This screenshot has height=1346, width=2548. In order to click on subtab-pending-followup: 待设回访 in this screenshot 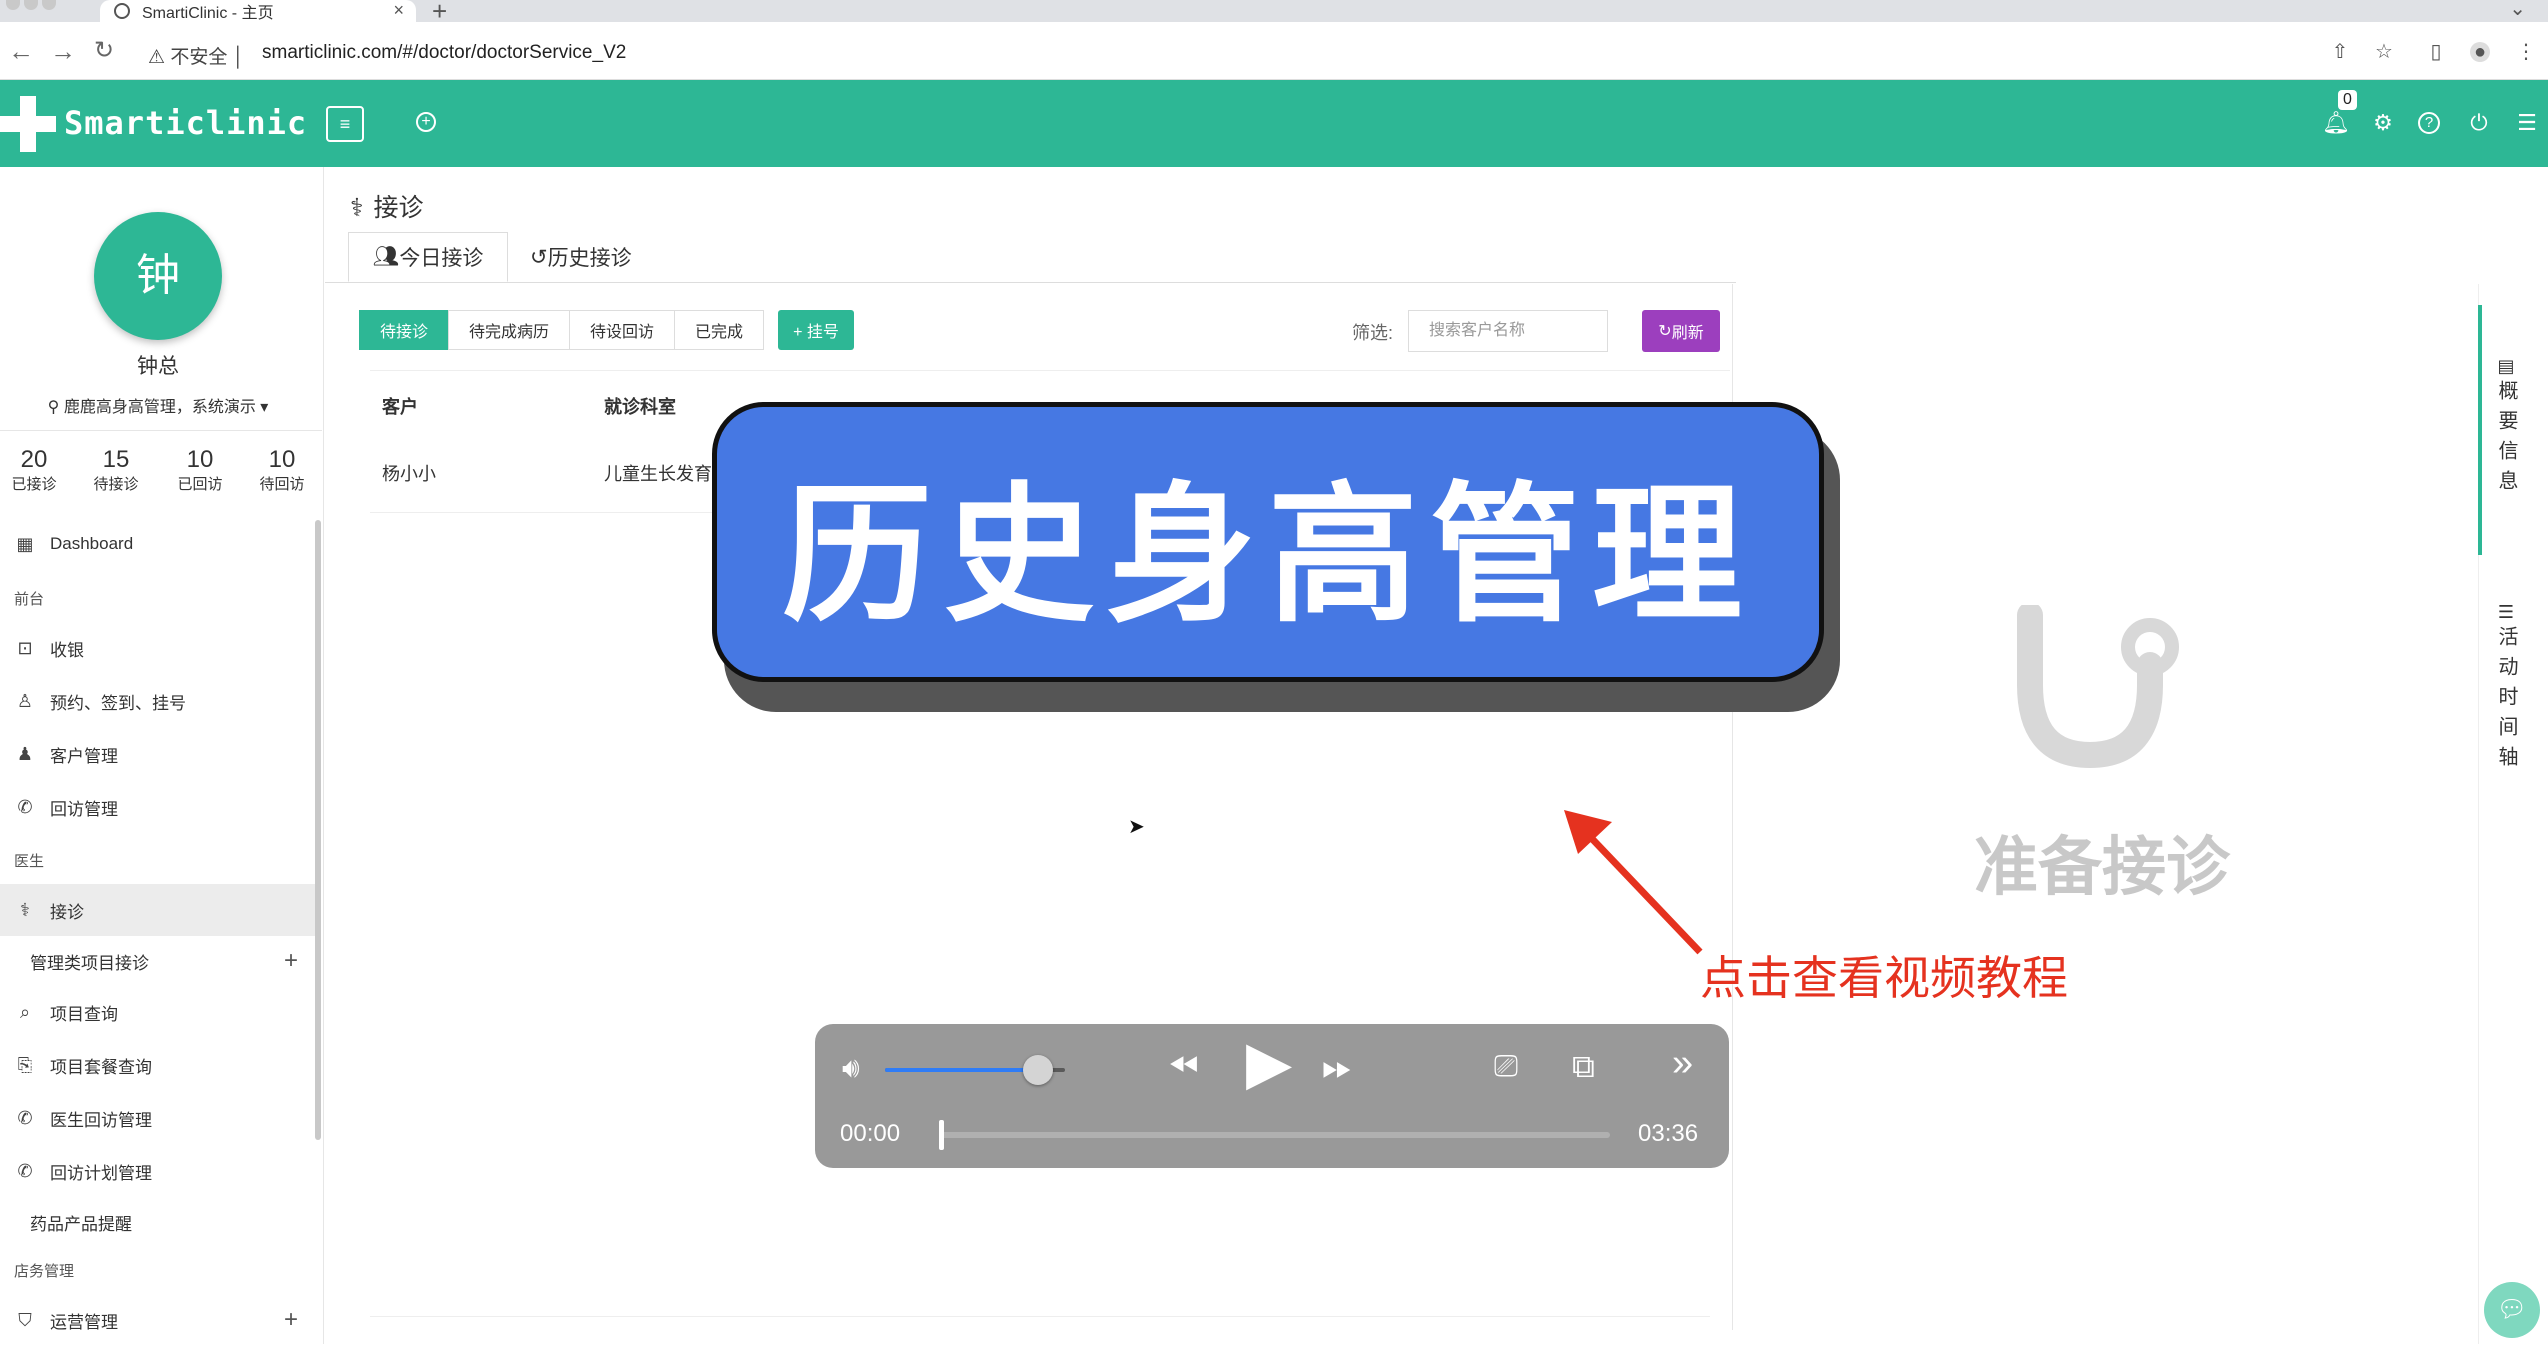, I will do `click(622, 330)`.